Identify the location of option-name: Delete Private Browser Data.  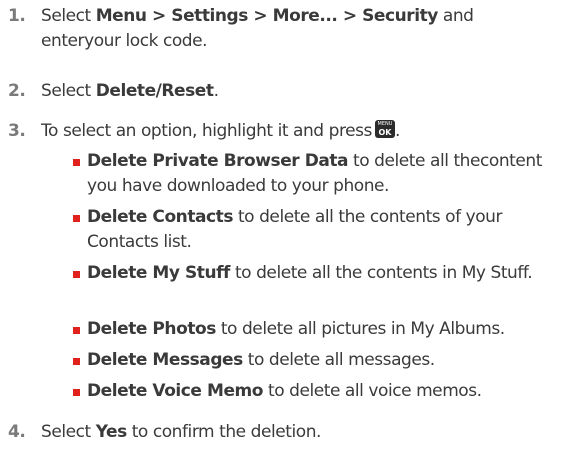
(218, 161).